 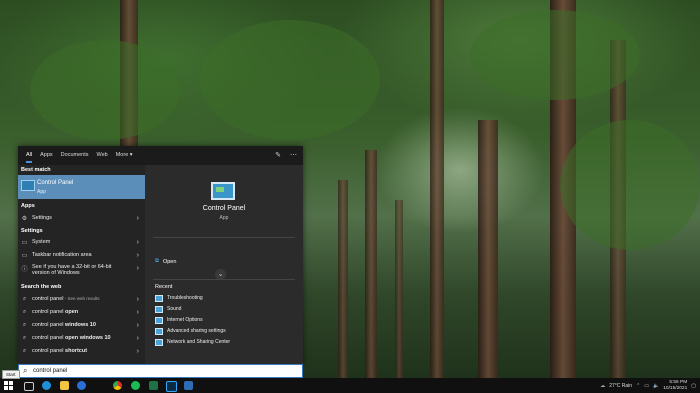 What do you see at coordinates (656, 386) in the screenshot?
I see `volume-icon: 🔈` at bounding box center [656, 386].